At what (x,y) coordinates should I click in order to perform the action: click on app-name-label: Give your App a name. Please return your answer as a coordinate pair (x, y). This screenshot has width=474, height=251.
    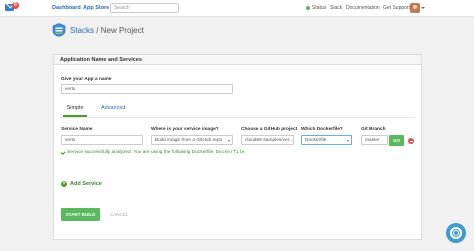
    Looking at the image, I should click on (86, 79).